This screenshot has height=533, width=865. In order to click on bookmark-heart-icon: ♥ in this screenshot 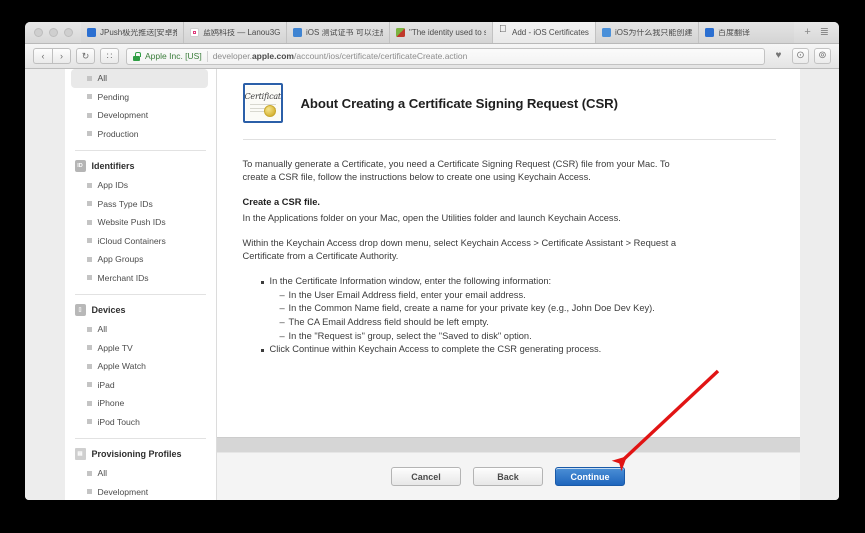, I will do `click(778, 56)`.